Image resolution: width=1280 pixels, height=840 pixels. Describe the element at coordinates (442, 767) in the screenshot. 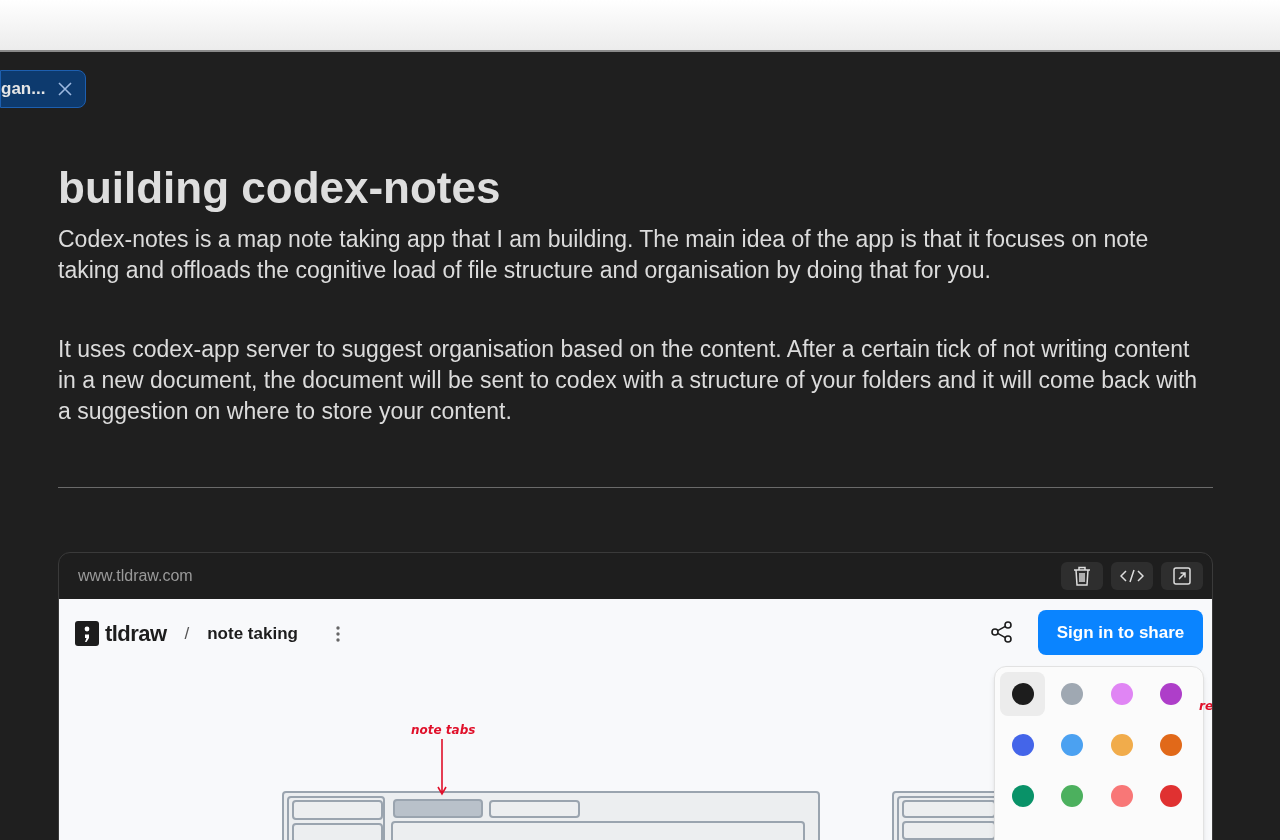

I see `arrow` at that location.